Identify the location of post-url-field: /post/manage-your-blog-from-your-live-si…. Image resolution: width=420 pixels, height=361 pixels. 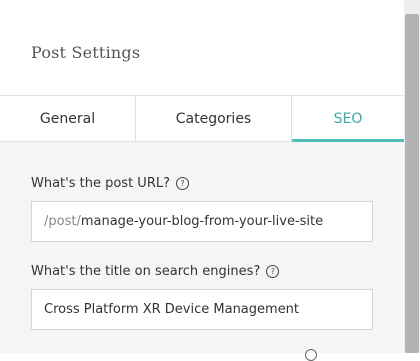
(202, 221).